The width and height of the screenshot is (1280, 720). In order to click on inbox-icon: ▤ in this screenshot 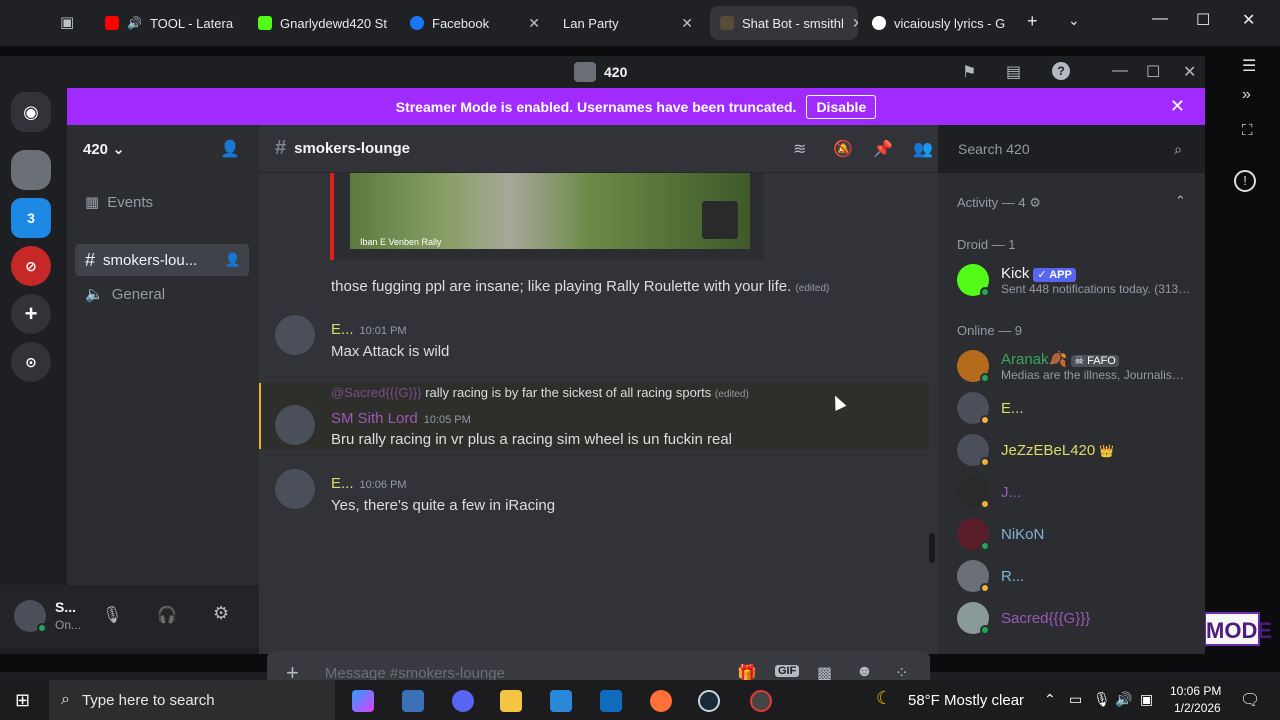, I will do `click(1013, 72)`.